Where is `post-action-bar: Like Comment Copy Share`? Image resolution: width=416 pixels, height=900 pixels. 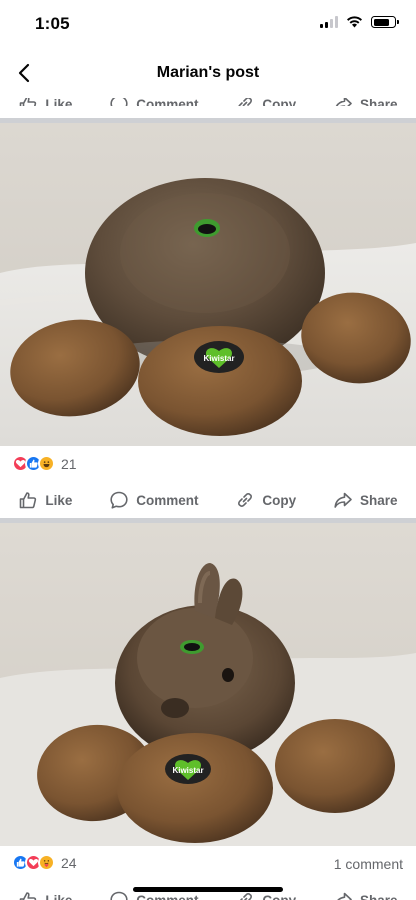 post-action-bar: Like Comment Copy Share is located at coordinates (208, 500).